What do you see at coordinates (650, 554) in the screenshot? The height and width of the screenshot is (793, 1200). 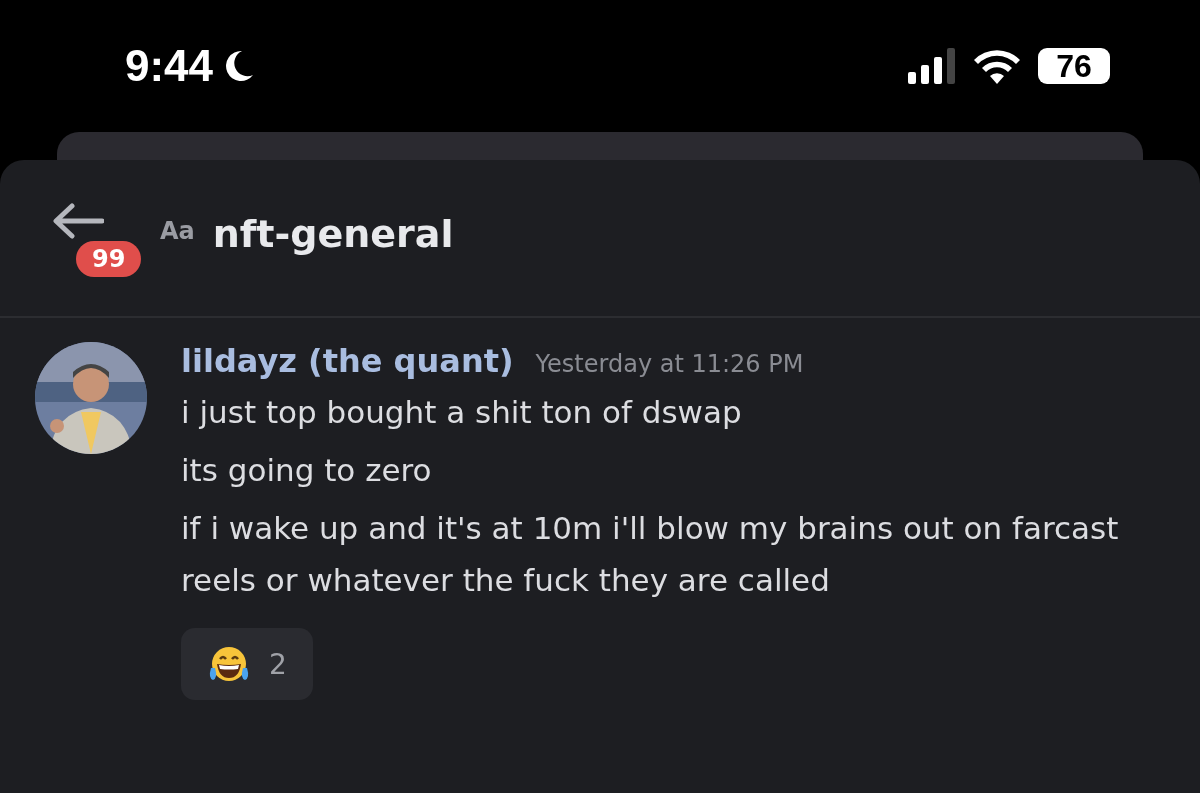 I see `message-text: if i wake up and it's at 10m i'll blow my brains out on farcast reels or whatever the fuck they are called` at bounding box center [650, 554].